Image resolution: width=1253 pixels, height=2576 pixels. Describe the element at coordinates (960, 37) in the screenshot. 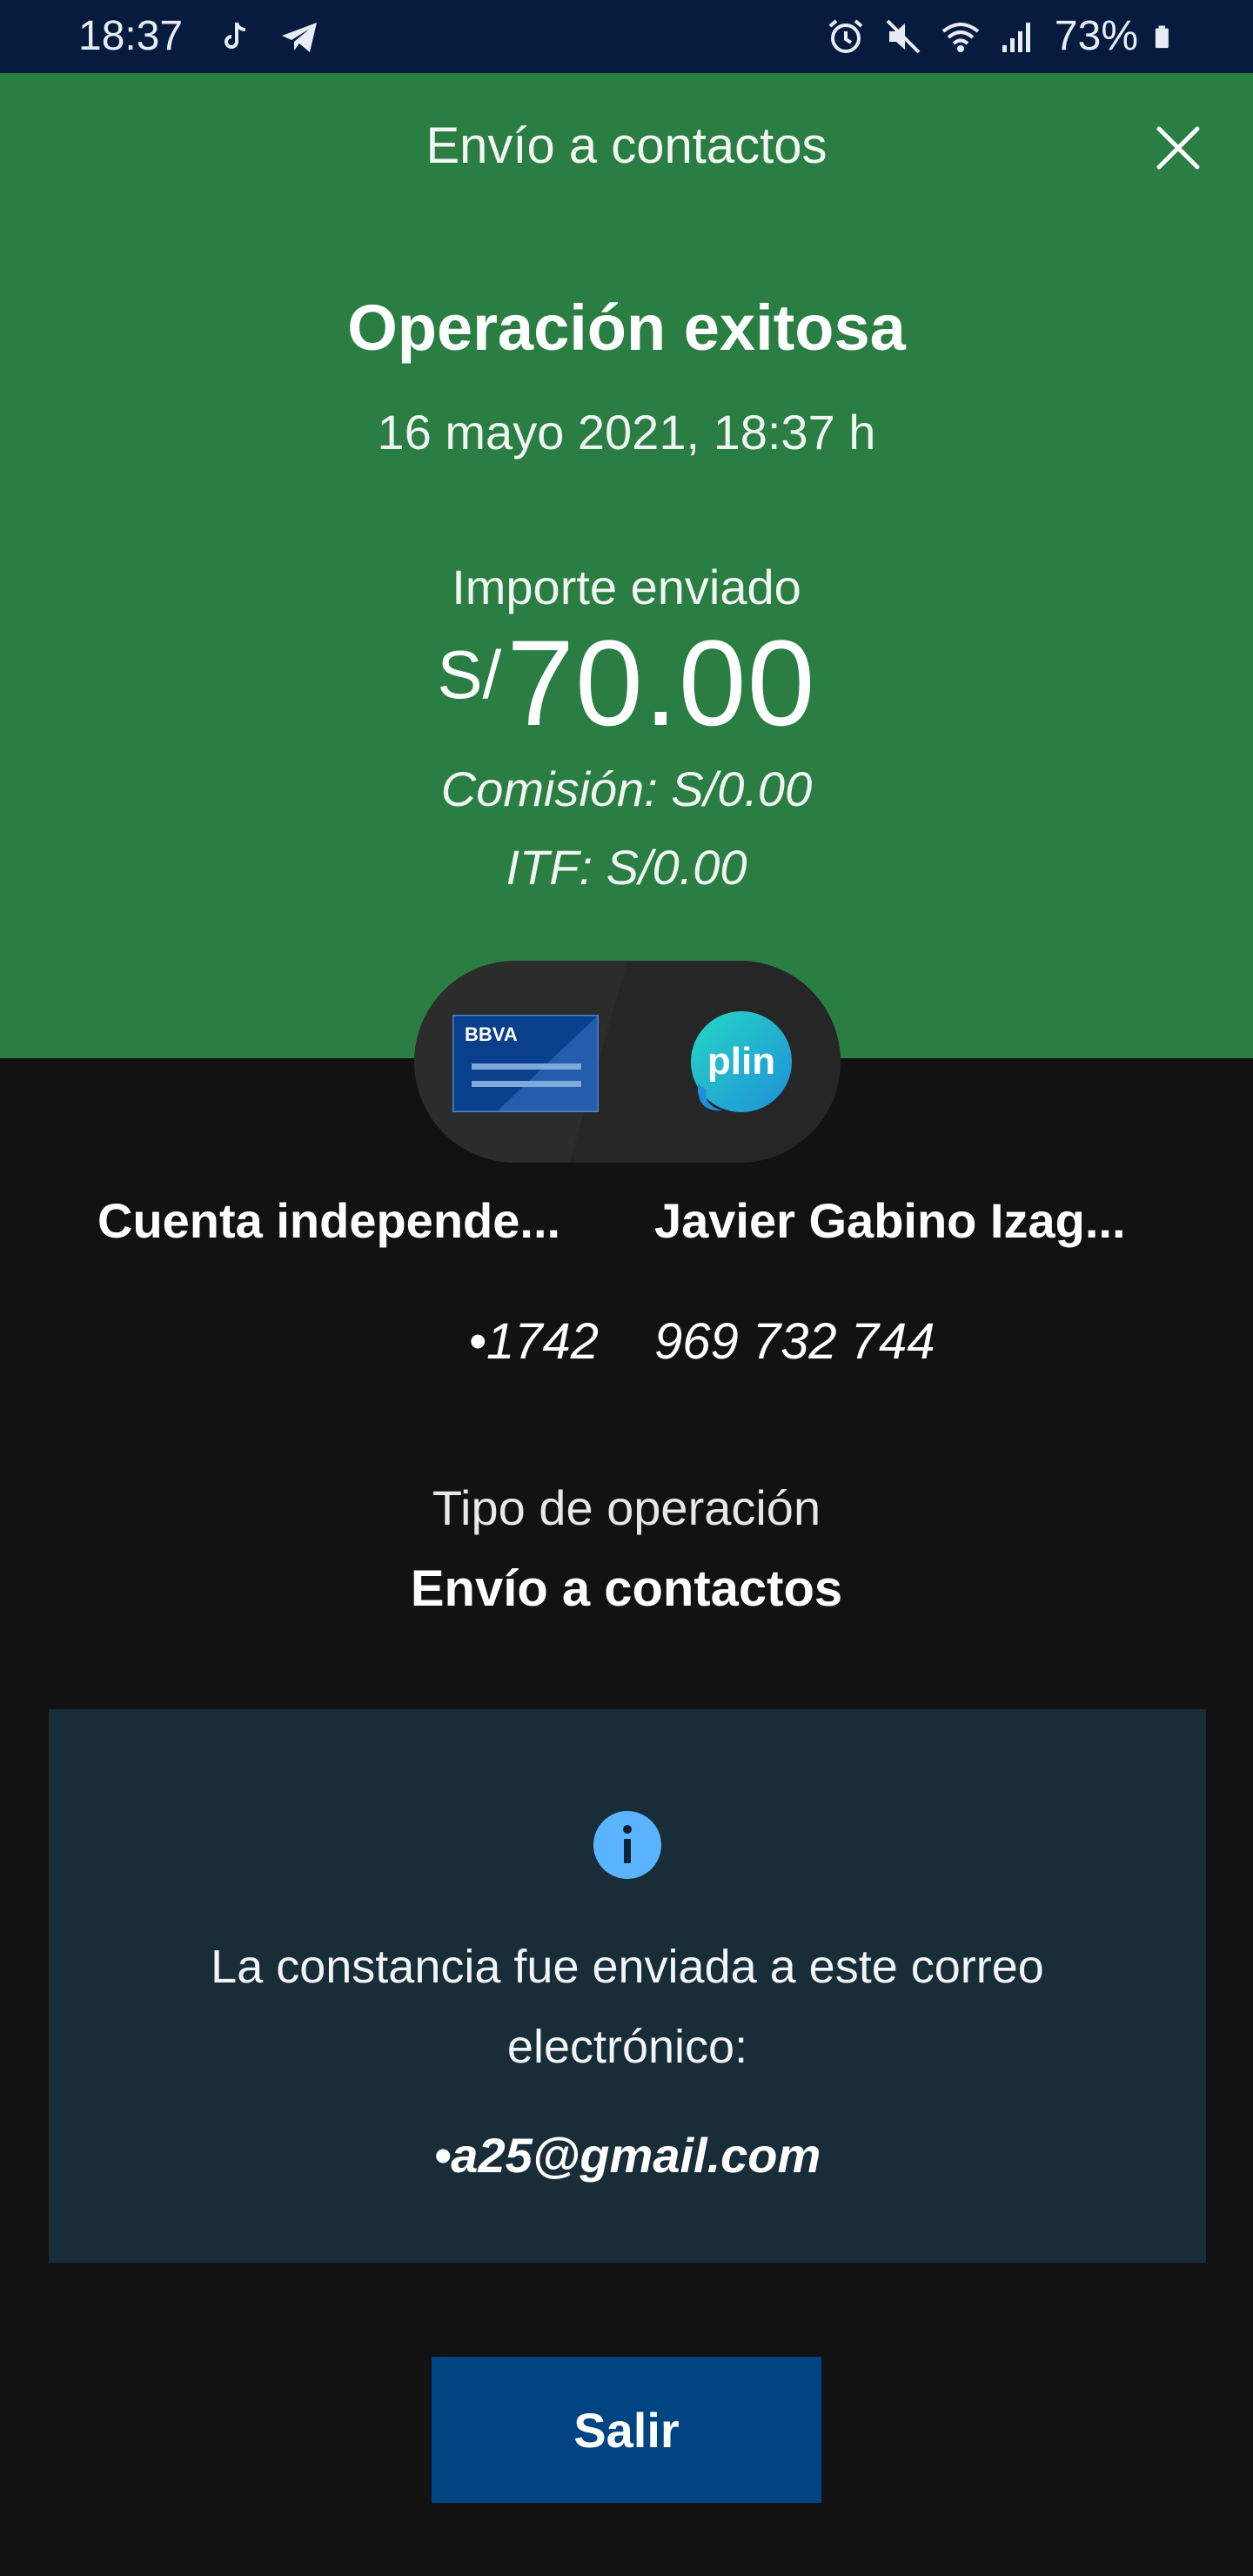

I see `wifi-icon` at that location.